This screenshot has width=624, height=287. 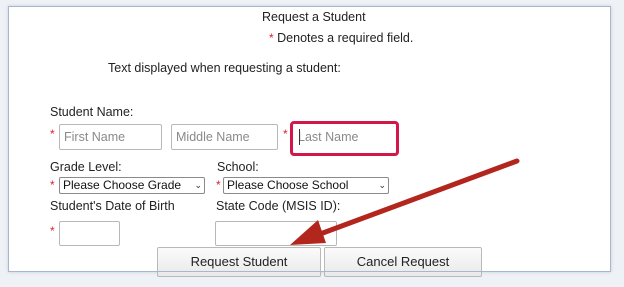 What do you see at coordinates (405, 201) in the screenshot?
I see `red-arrow-icon` at bounding box center [405, 201].